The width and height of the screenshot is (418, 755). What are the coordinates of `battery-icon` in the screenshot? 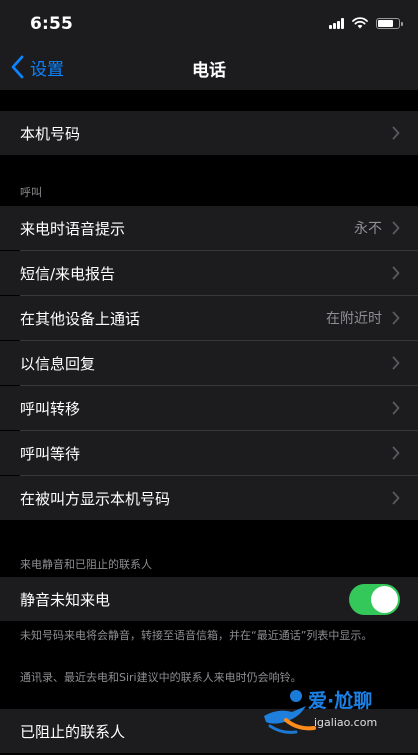 It's located at (389, 23).